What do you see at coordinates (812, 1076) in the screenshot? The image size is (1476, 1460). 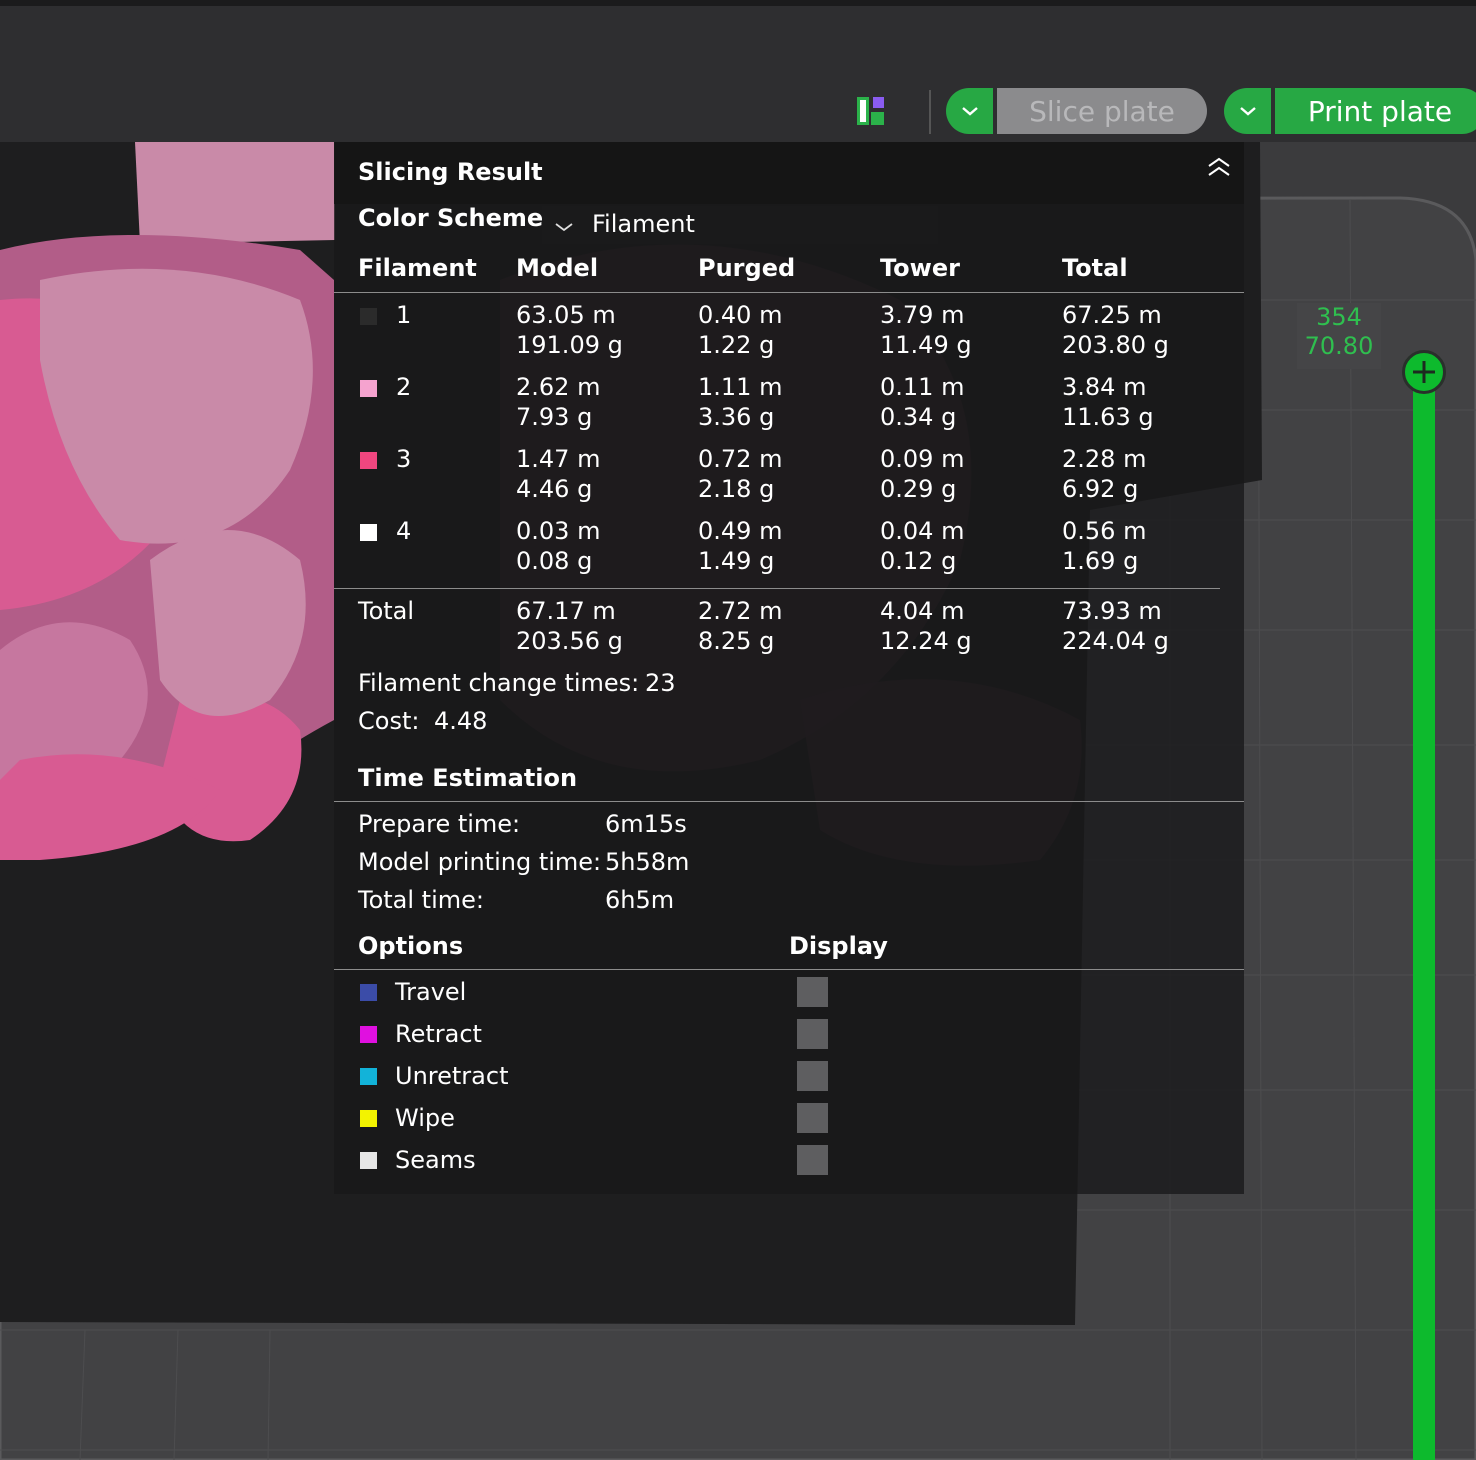 I see `unretract-display-toggle` at bounding box center [812, 1076].